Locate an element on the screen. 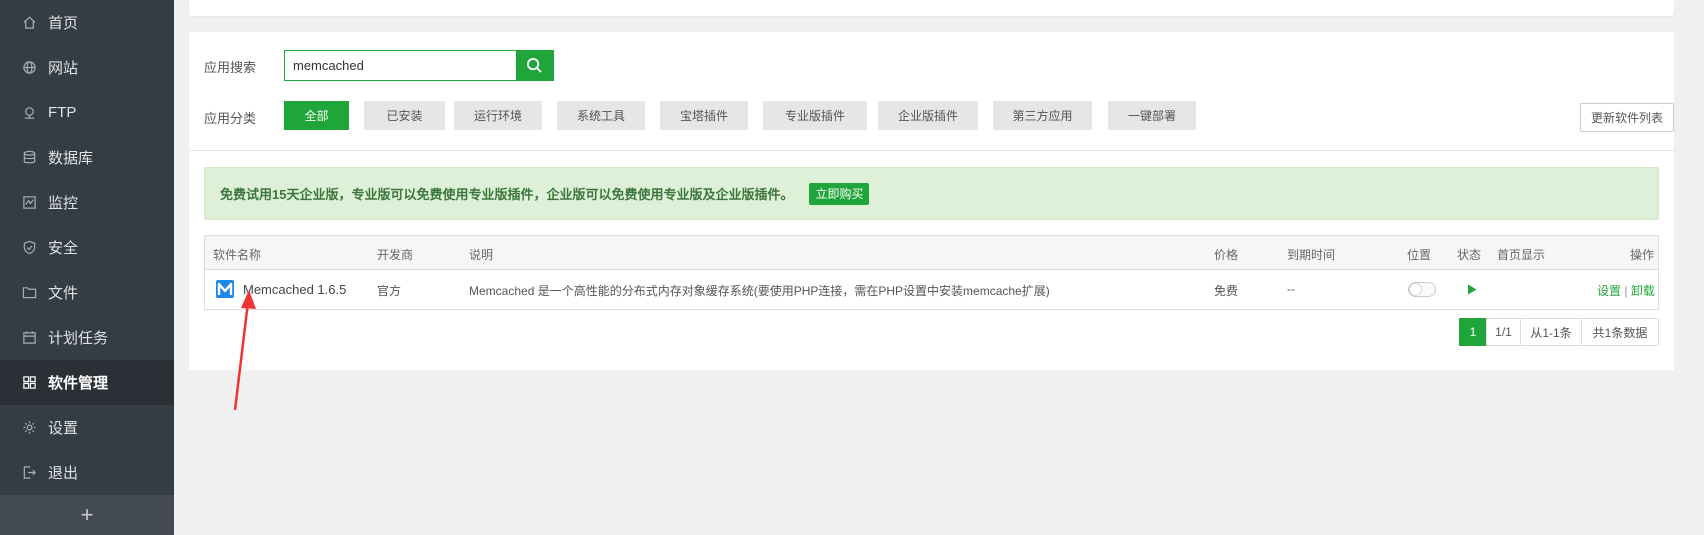 Image resolution: width=1704 pixels, height=535 pixels. sidebar-item-ftp: FTP is located at coordinates (87, 112).